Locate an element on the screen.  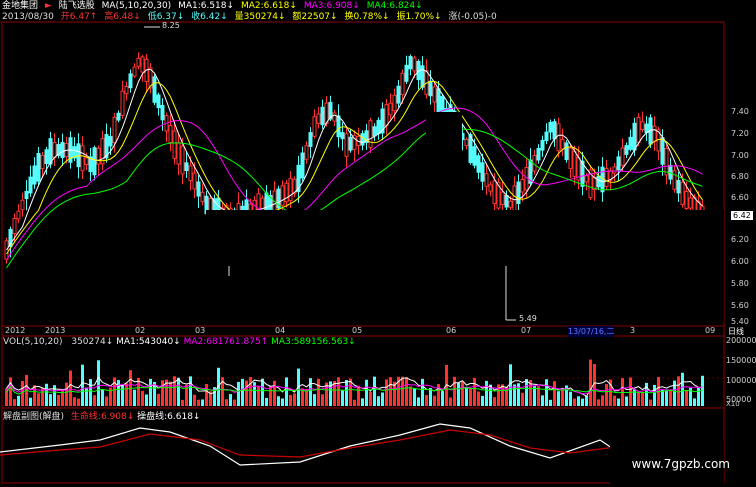
sub-white-line is located at coordinates (308, 444).